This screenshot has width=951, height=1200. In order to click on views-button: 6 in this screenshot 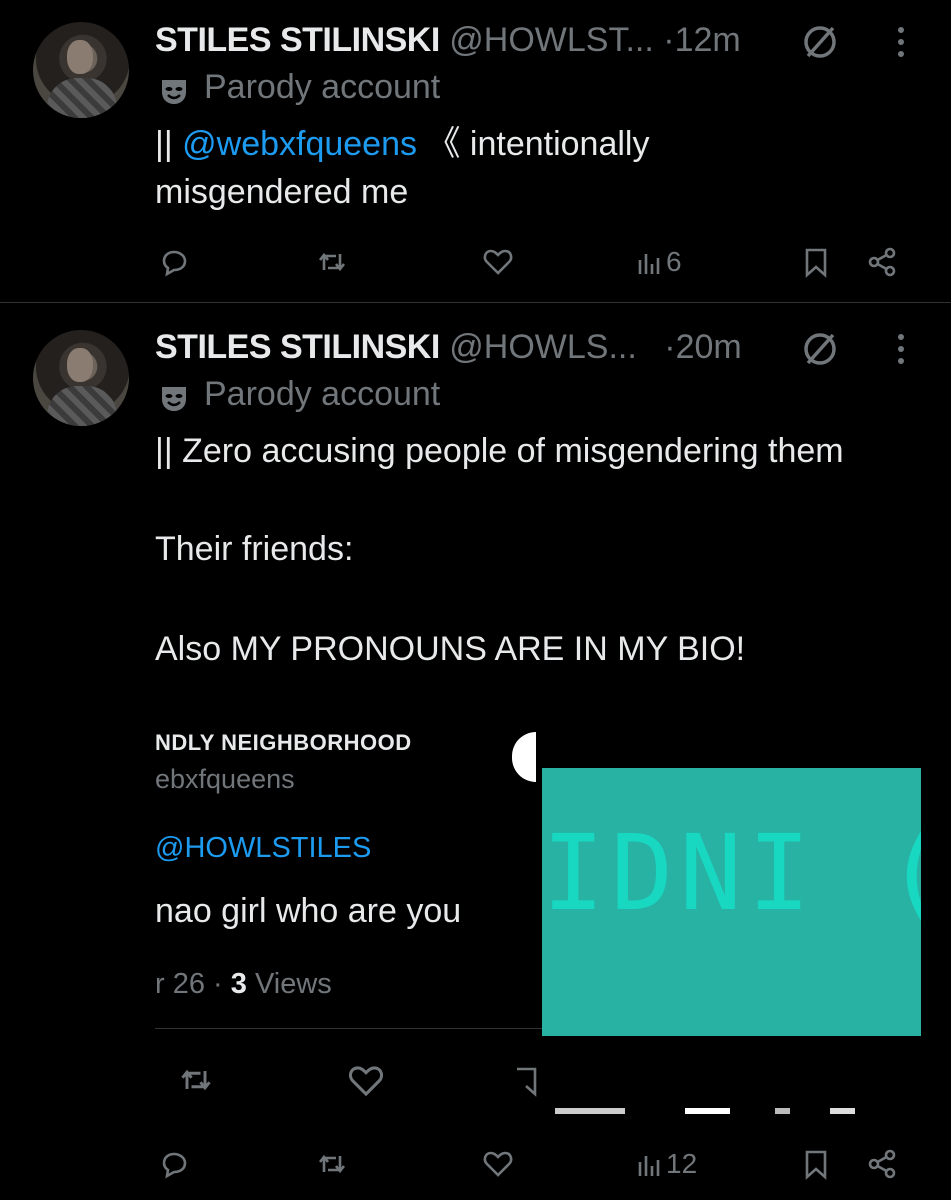, I will do `click(658, 262)`.